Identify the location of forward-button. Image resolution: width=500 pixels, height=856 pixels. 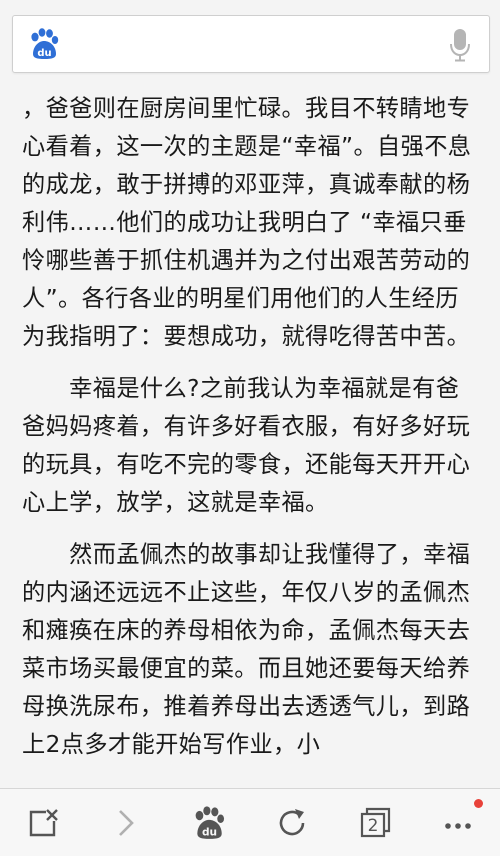
(126, 823).